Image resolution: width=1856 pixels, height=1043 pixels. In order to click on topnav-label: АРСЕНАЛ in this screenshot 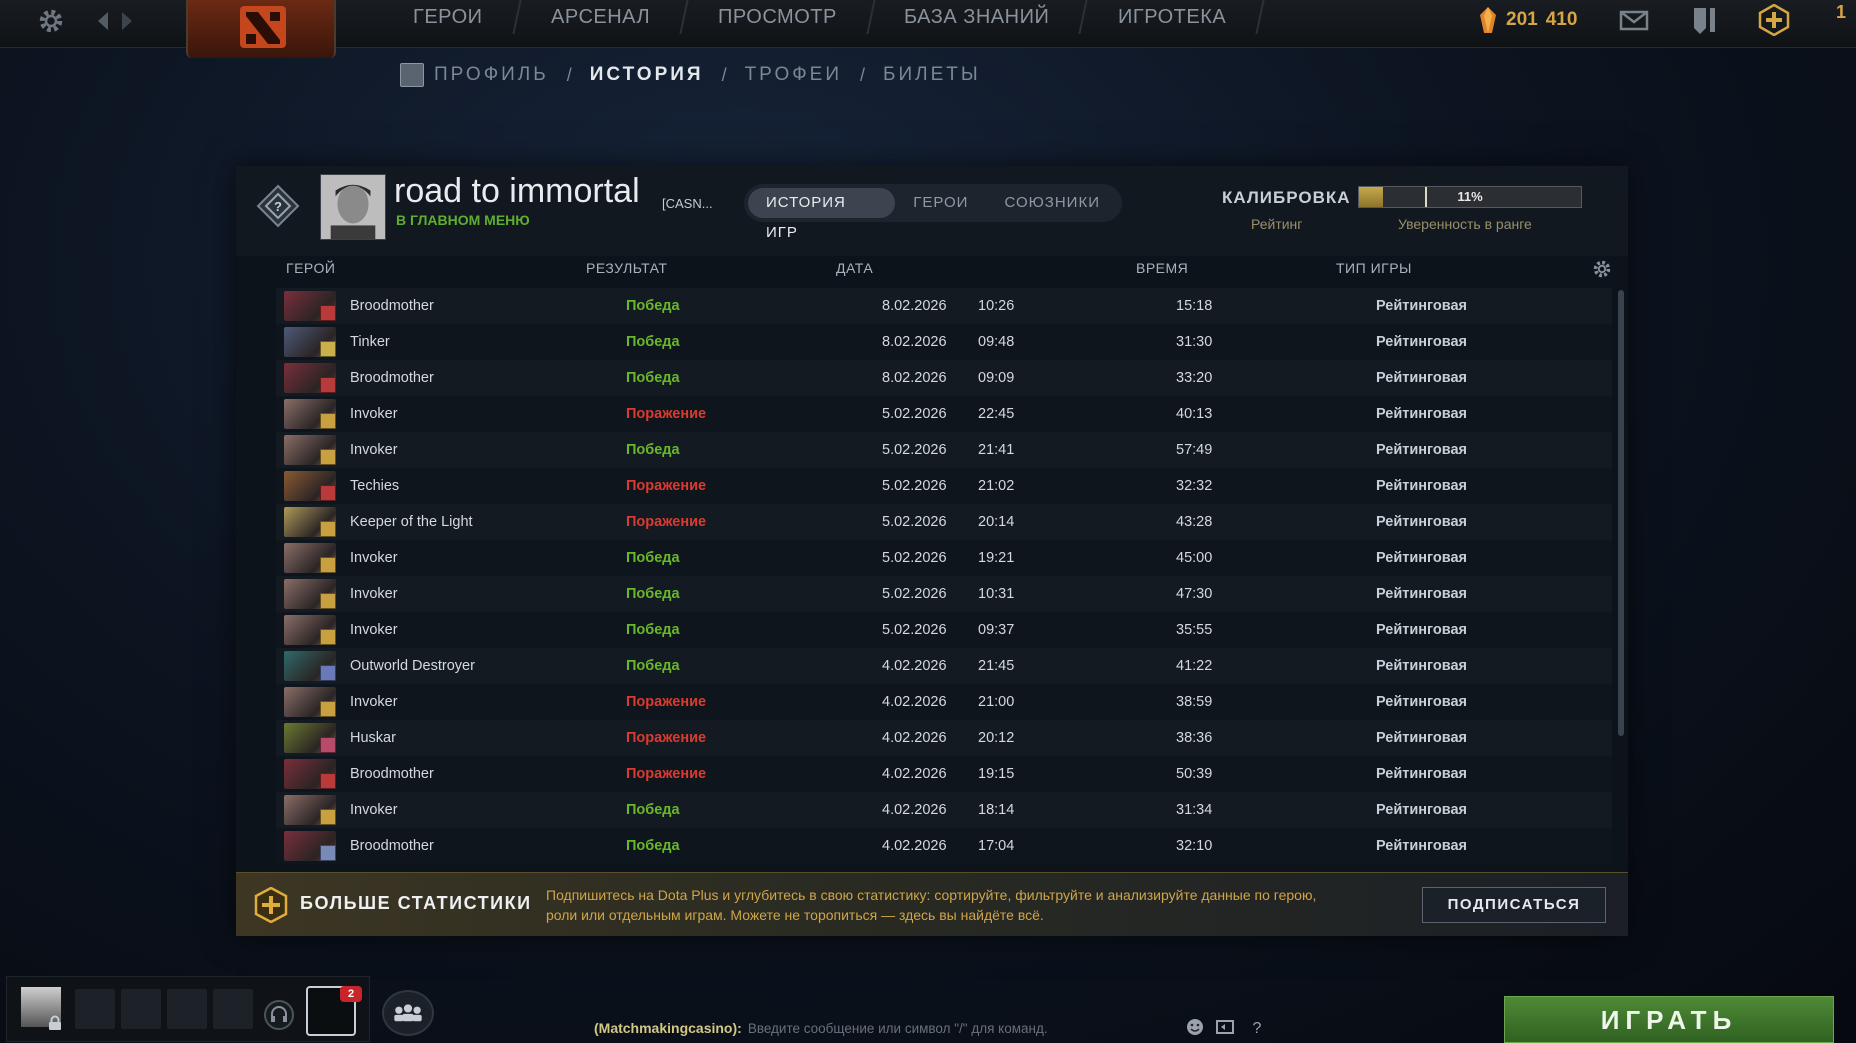, I will do `click(600, 17)`.